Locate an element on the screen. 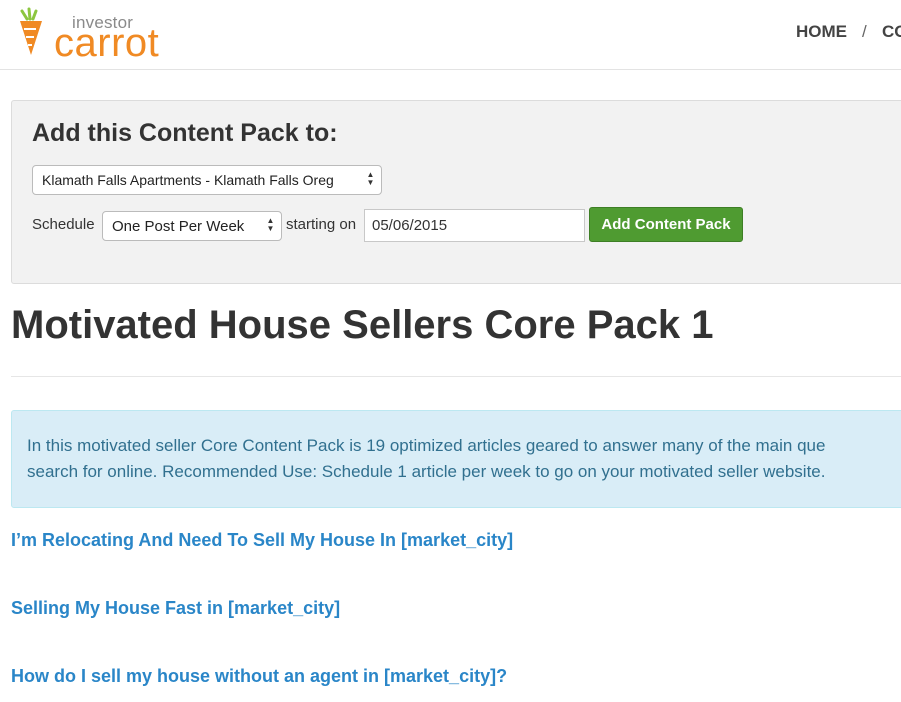  investor-carrot-logo: investor carrot is located at coordinates (96, 35).